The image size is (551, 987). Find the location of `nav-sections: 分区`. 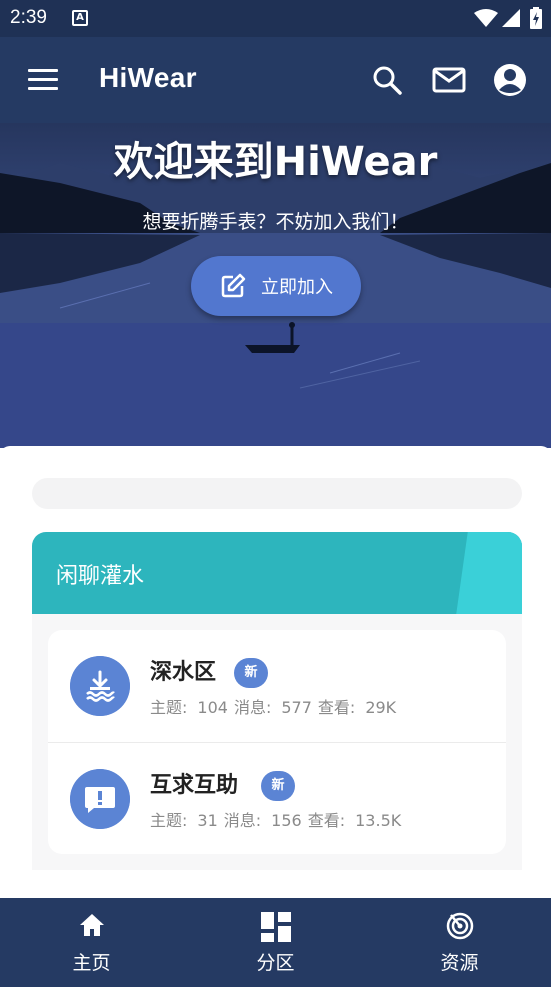

nav-sections: 分区 is located at coordinates (275, 942).